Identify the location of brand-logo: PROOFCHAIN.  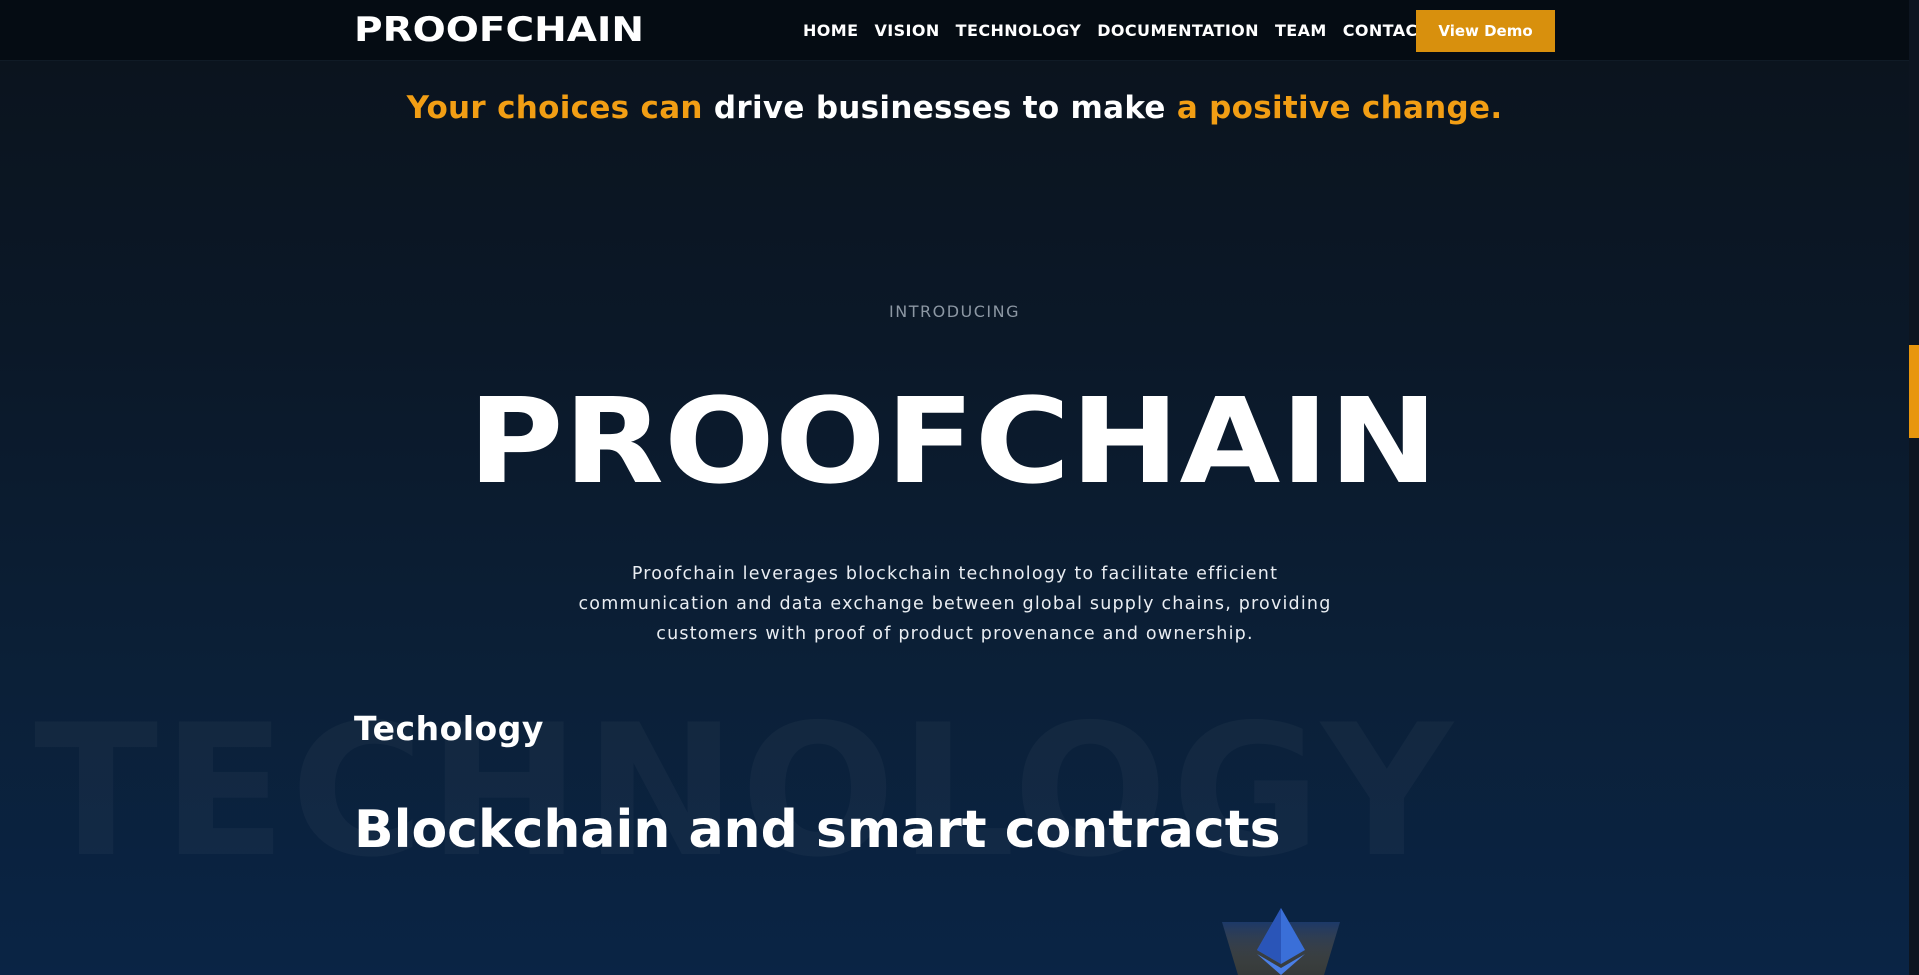
(500, 29).